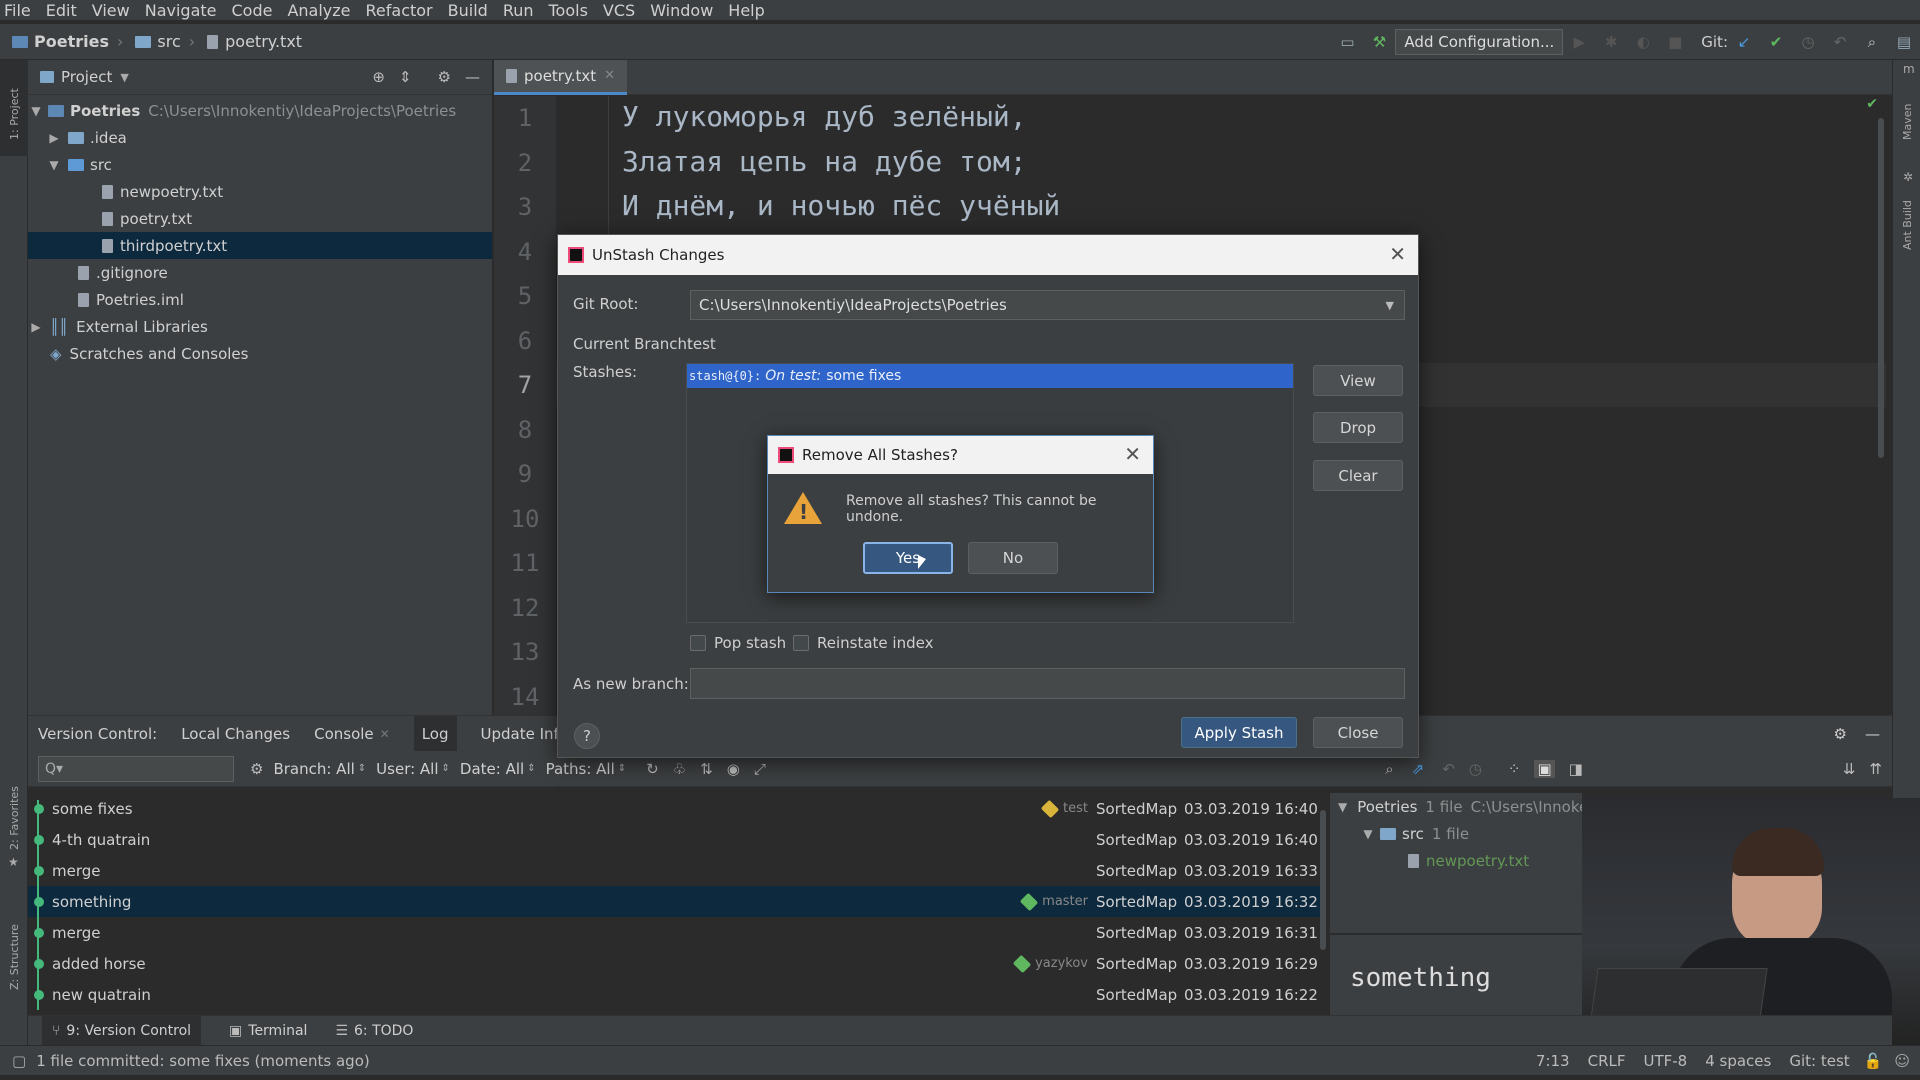 The width and height of the screenshot is (1920, 1080). I want to click on menu-code: Code, so click(252, 10).